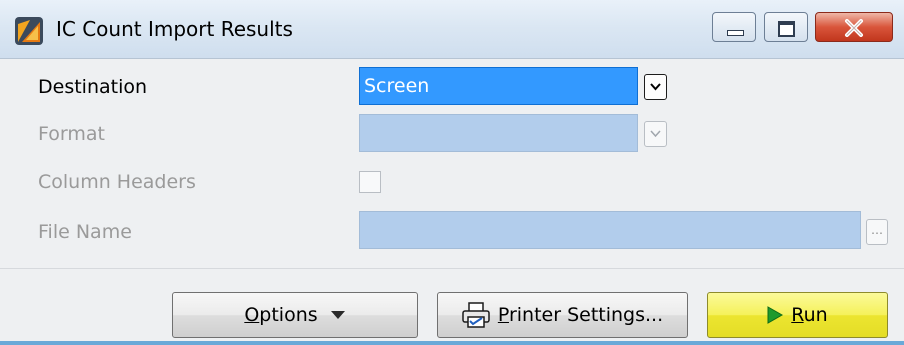 This screenshot has width=904, height=345. I want to click on options-label: ptions, so click(288, 315).